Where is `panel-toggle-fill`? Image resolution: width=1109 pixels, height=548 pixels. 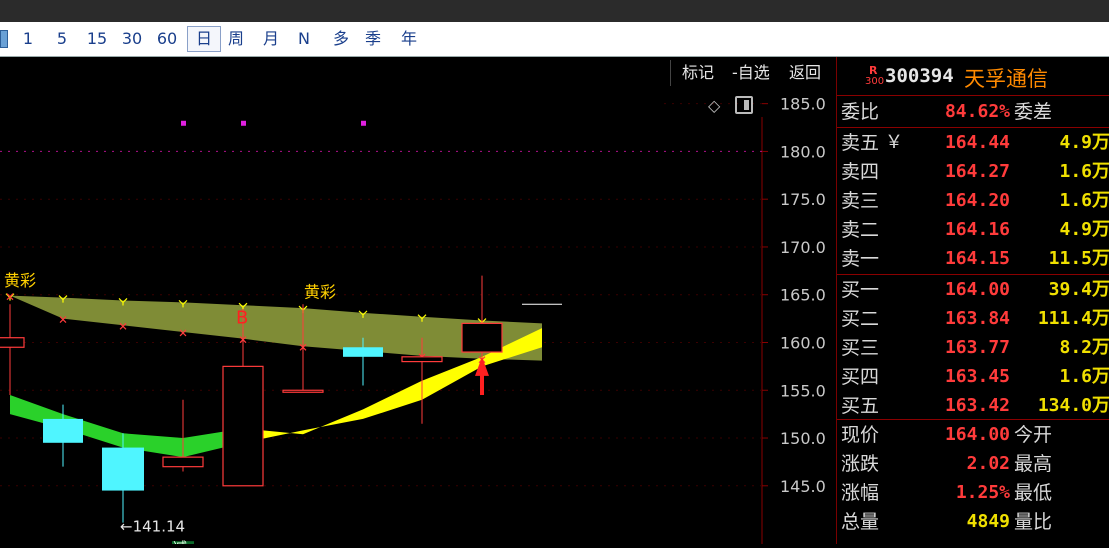
panel-toggle-fill is located at coordinates (746, 105).